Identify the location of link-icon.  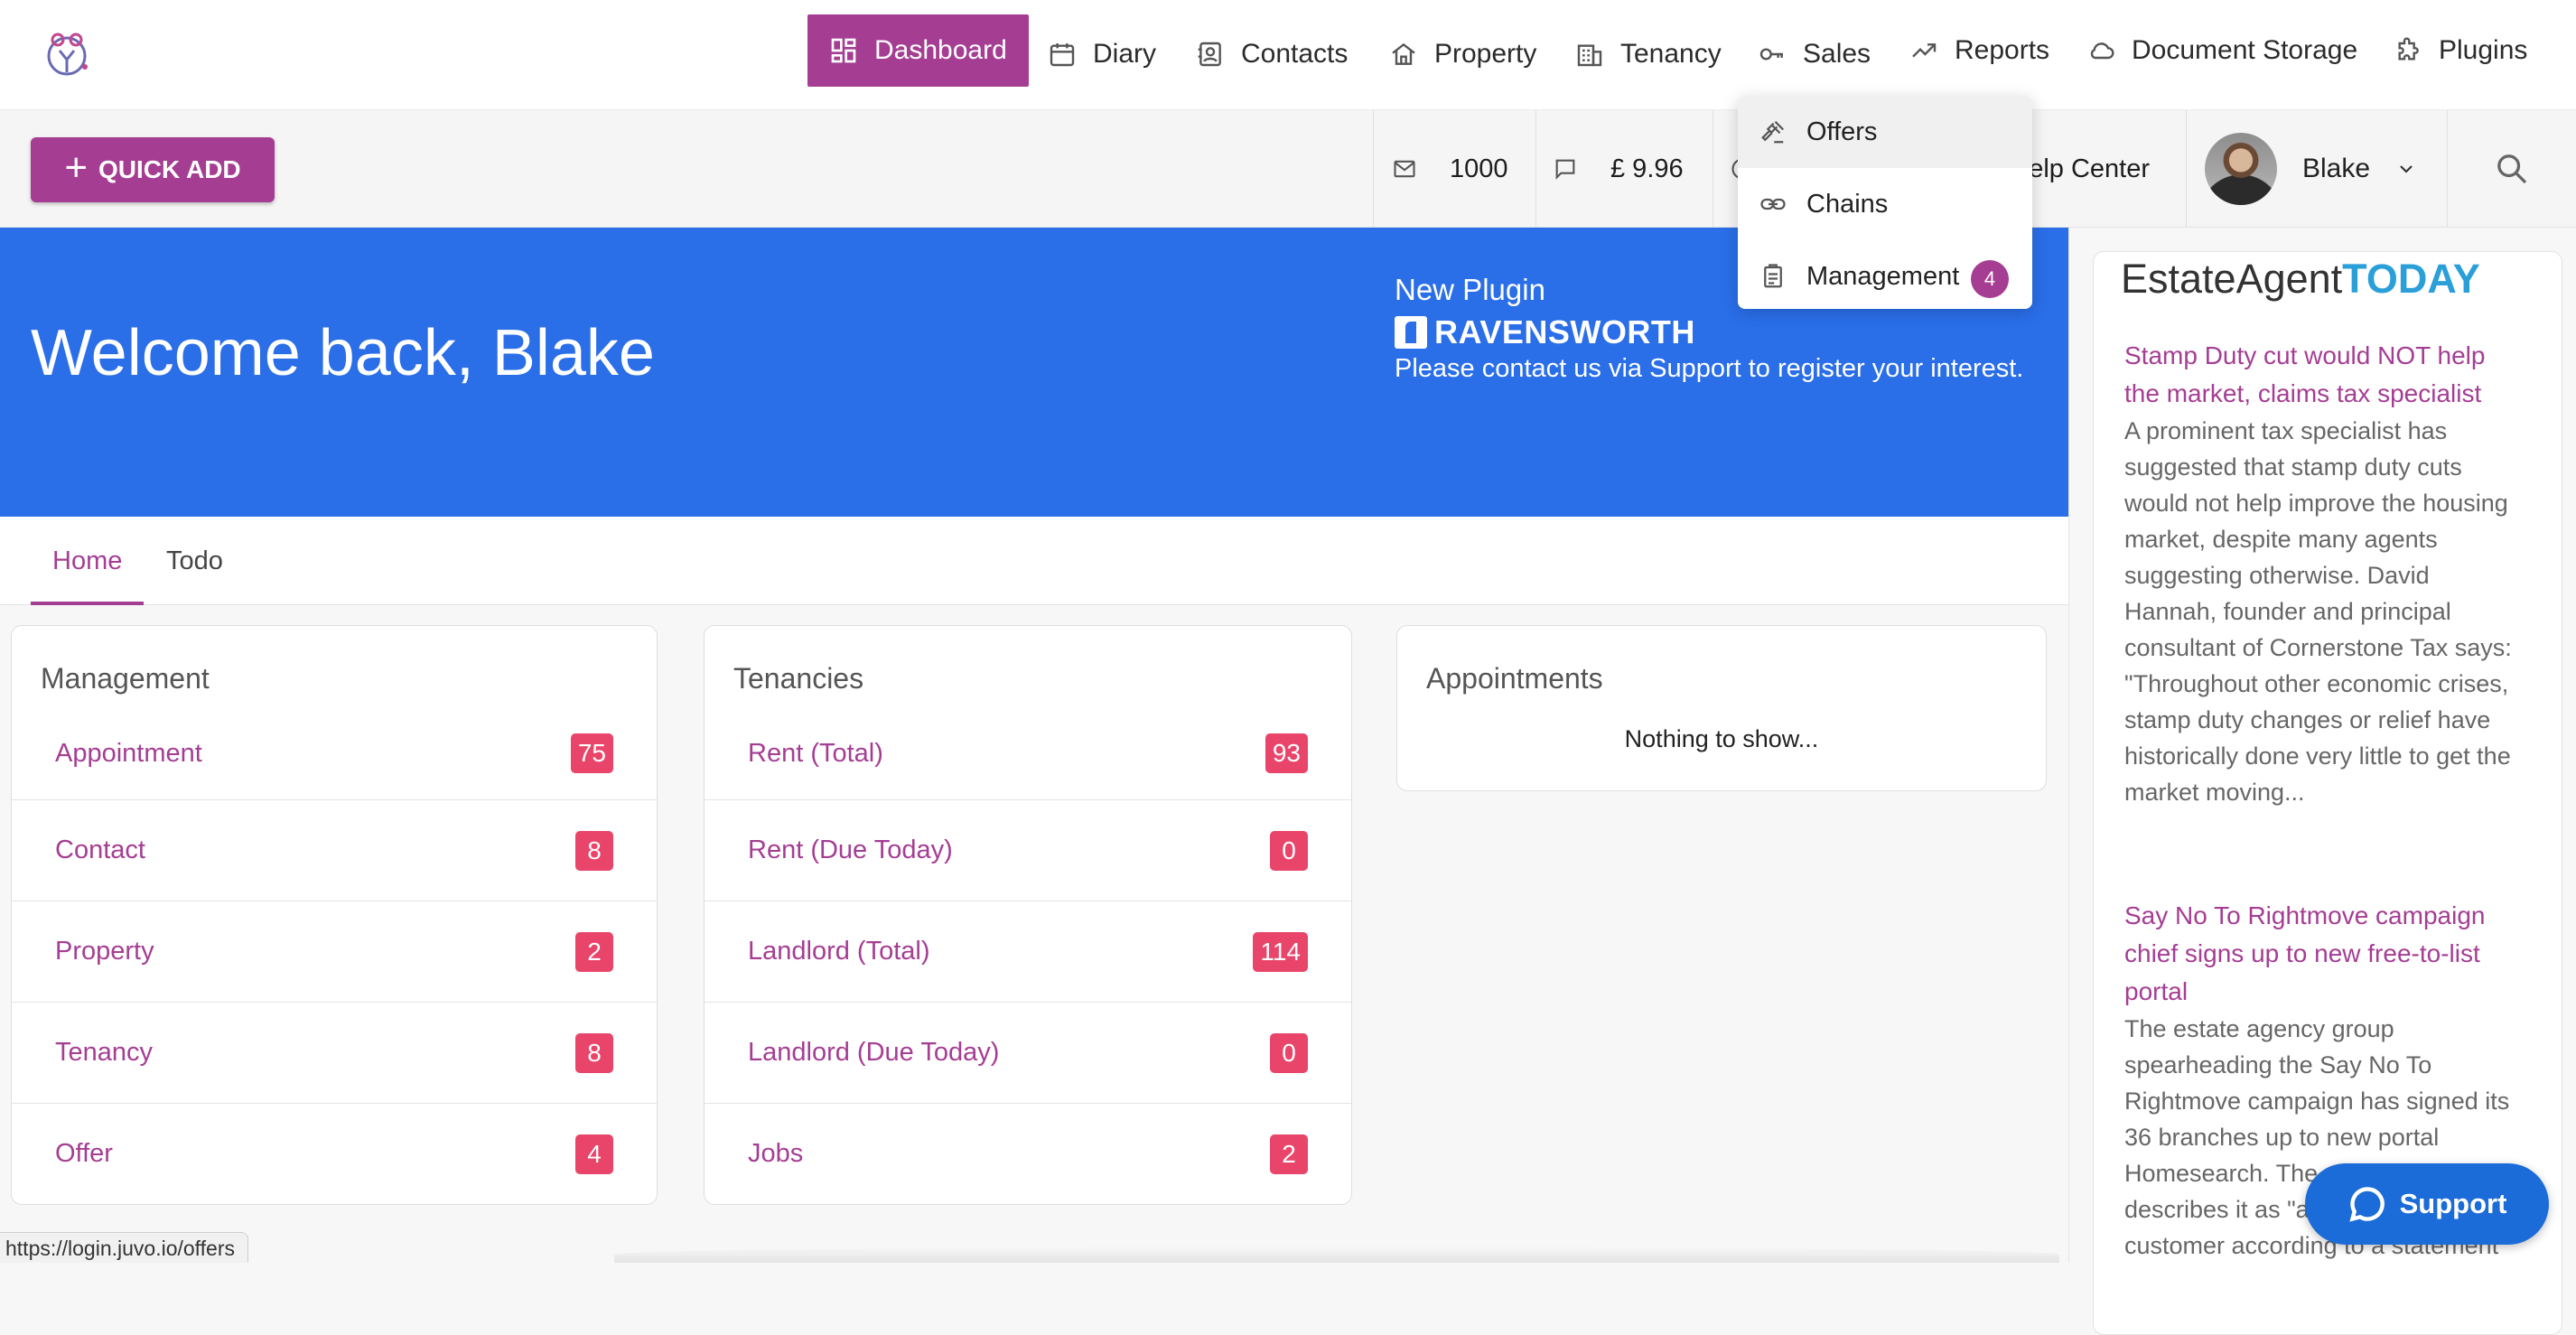
(1773, 204).